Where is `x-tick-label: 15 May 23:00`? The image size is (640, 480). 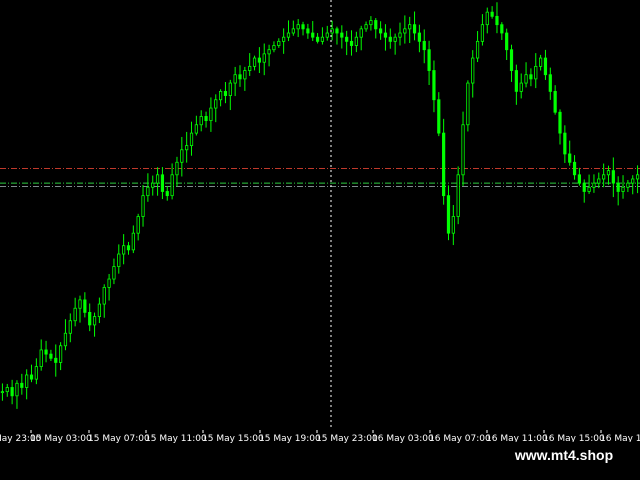
x-tick-label: 15 May 23:00 is located at coordinates (347, 439).